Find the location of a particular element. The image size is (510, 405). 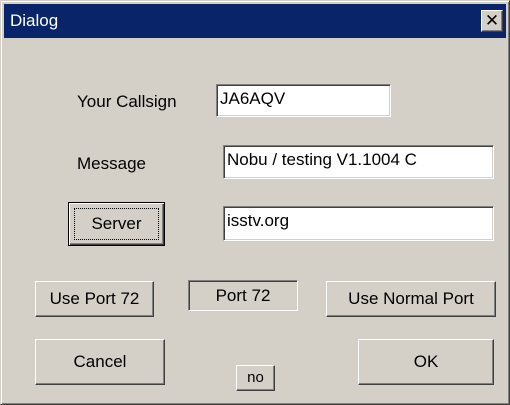

server-input: isstv.org is located at coordinates (358, 223).